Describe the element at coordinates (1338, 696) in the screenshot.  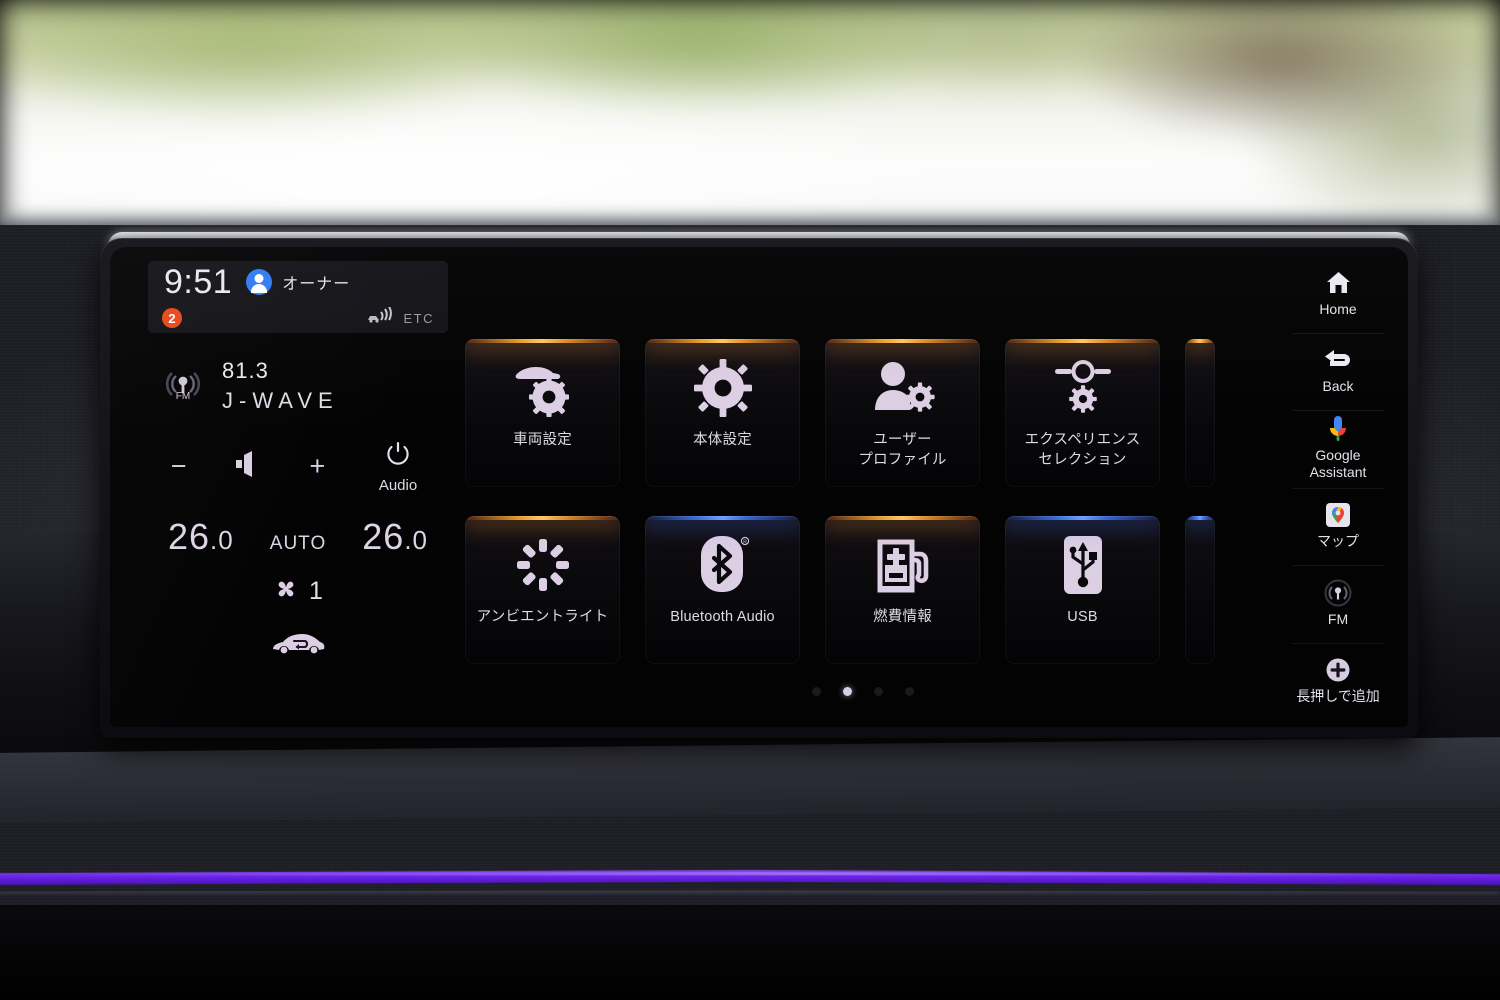
I see `sidebar-item-label: 長押しで追加` at that location.